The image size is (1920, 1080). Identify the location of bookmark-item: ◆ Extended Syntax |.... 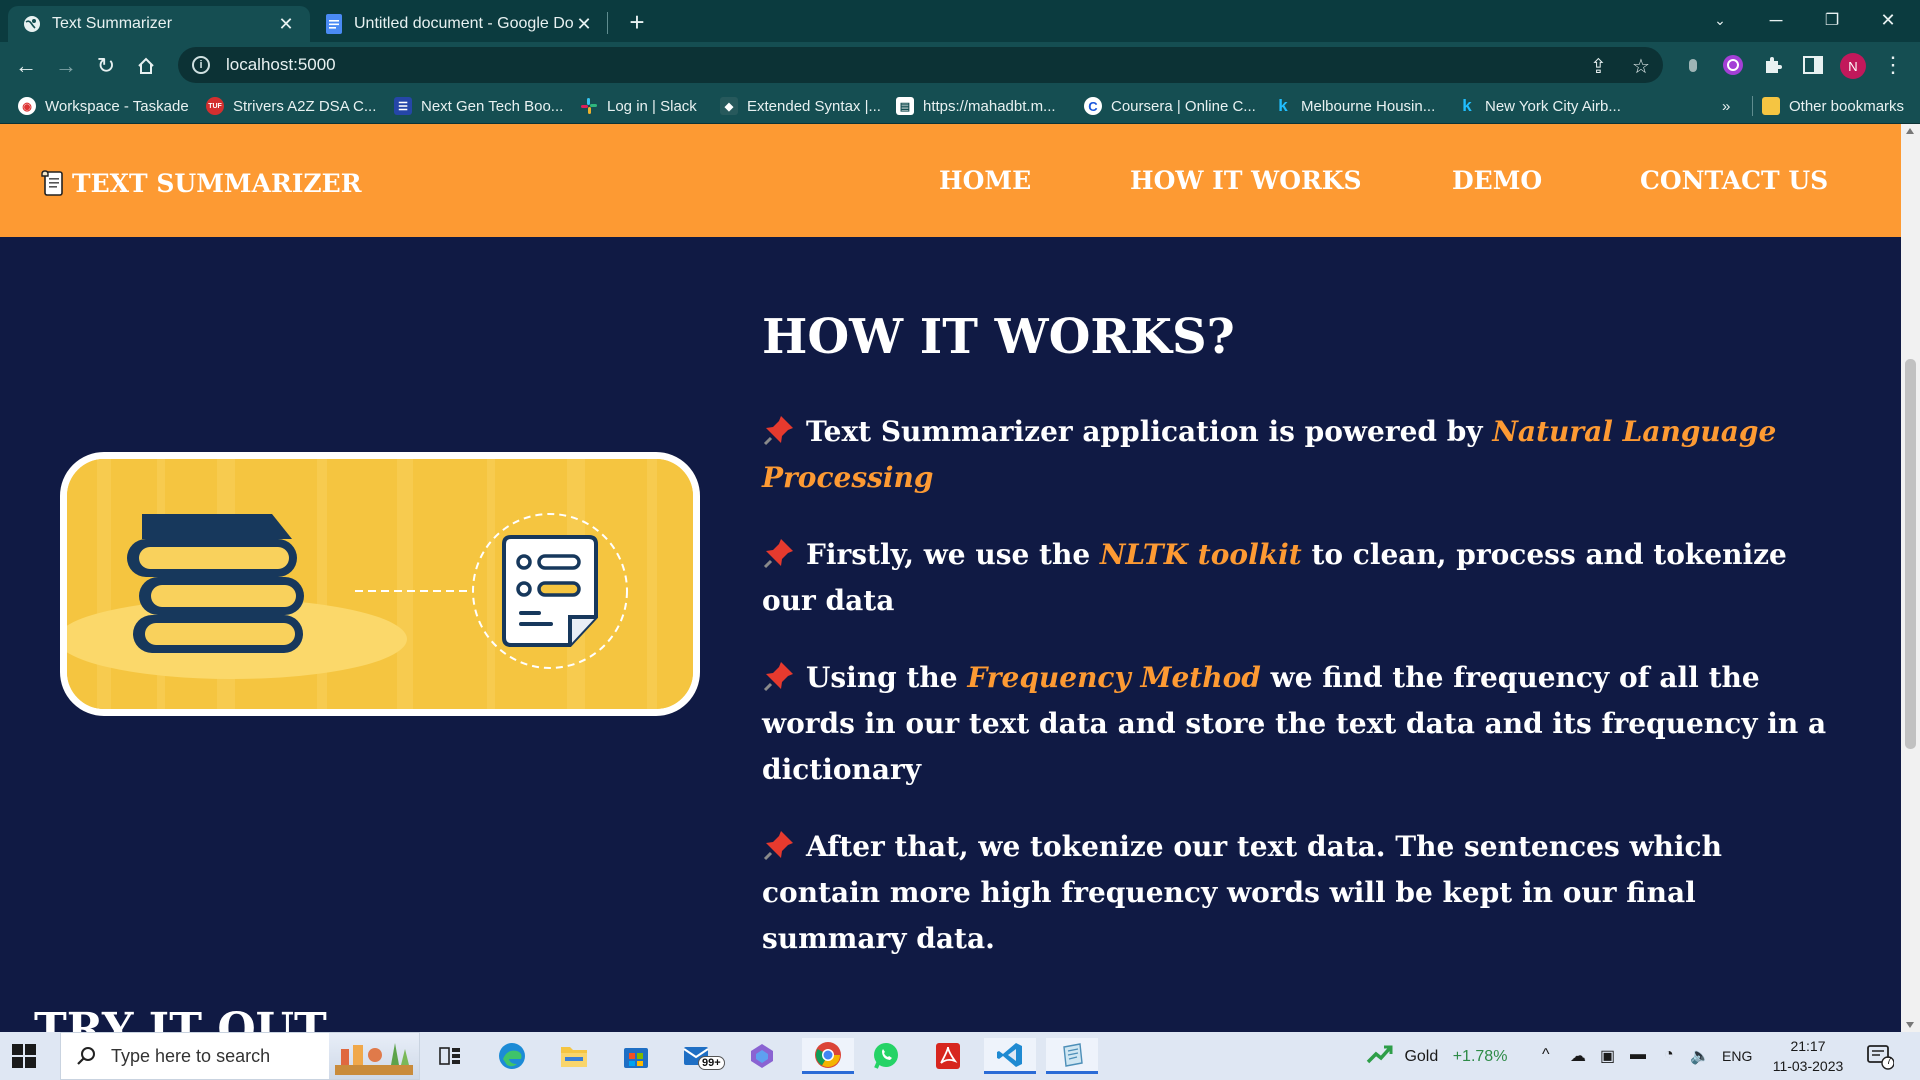
(800, 106).